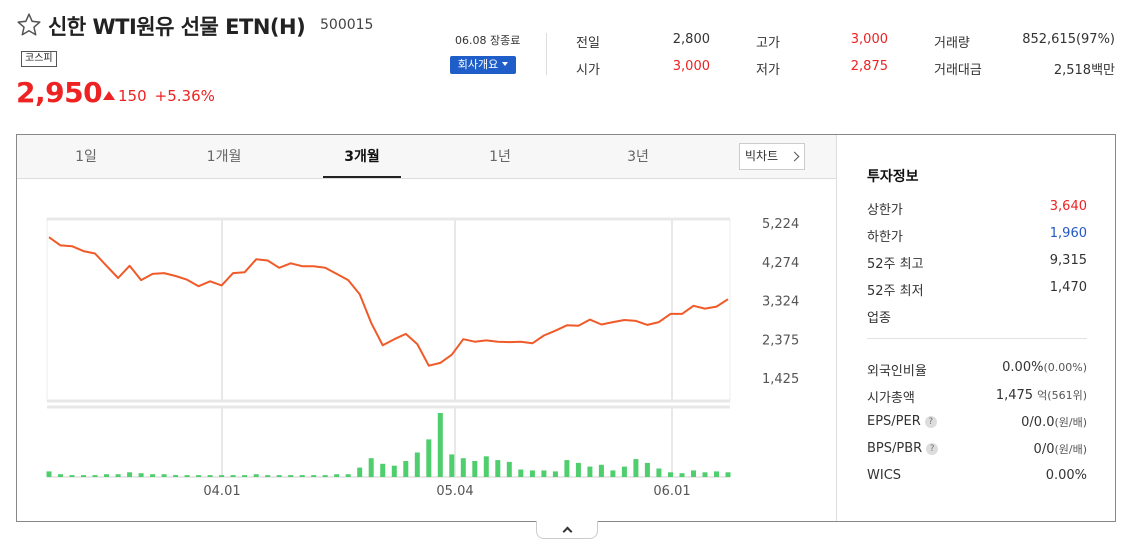  Describe the element at coordinates (500, 157) in the screenshot. I see `tab-1year: 1년` at that location.